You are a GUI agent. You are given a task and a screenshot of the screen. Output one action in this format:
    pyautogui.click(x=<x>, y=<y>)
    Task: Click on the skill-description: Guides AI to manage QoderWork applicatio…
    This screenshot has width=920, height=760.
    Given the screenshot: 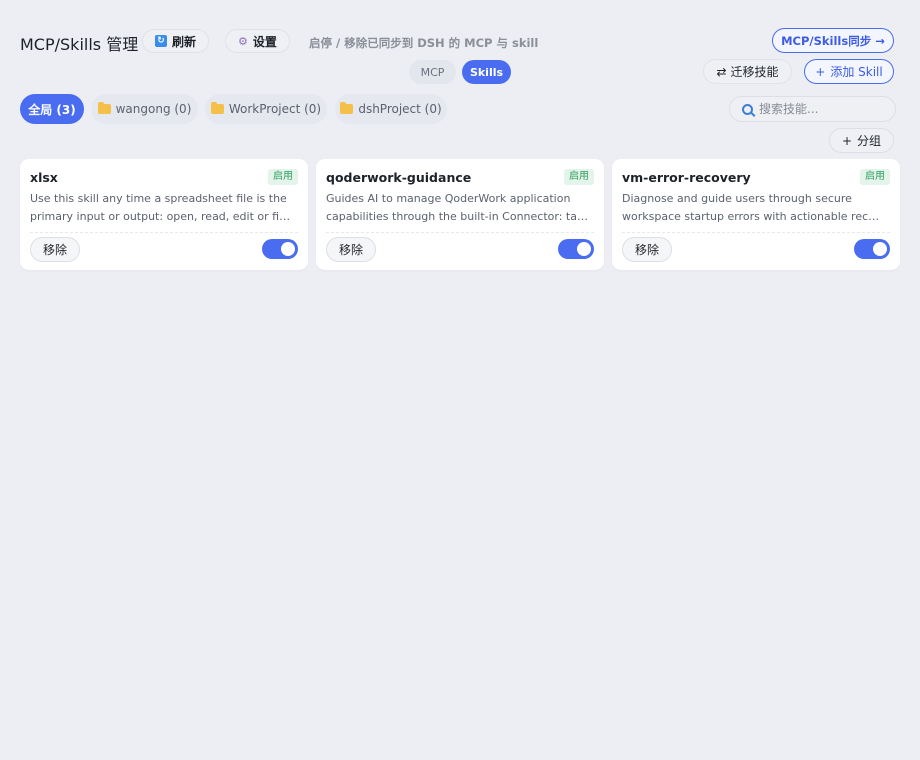 What is the action you would take?
    pyautogui.click(x=457, y=208)
    